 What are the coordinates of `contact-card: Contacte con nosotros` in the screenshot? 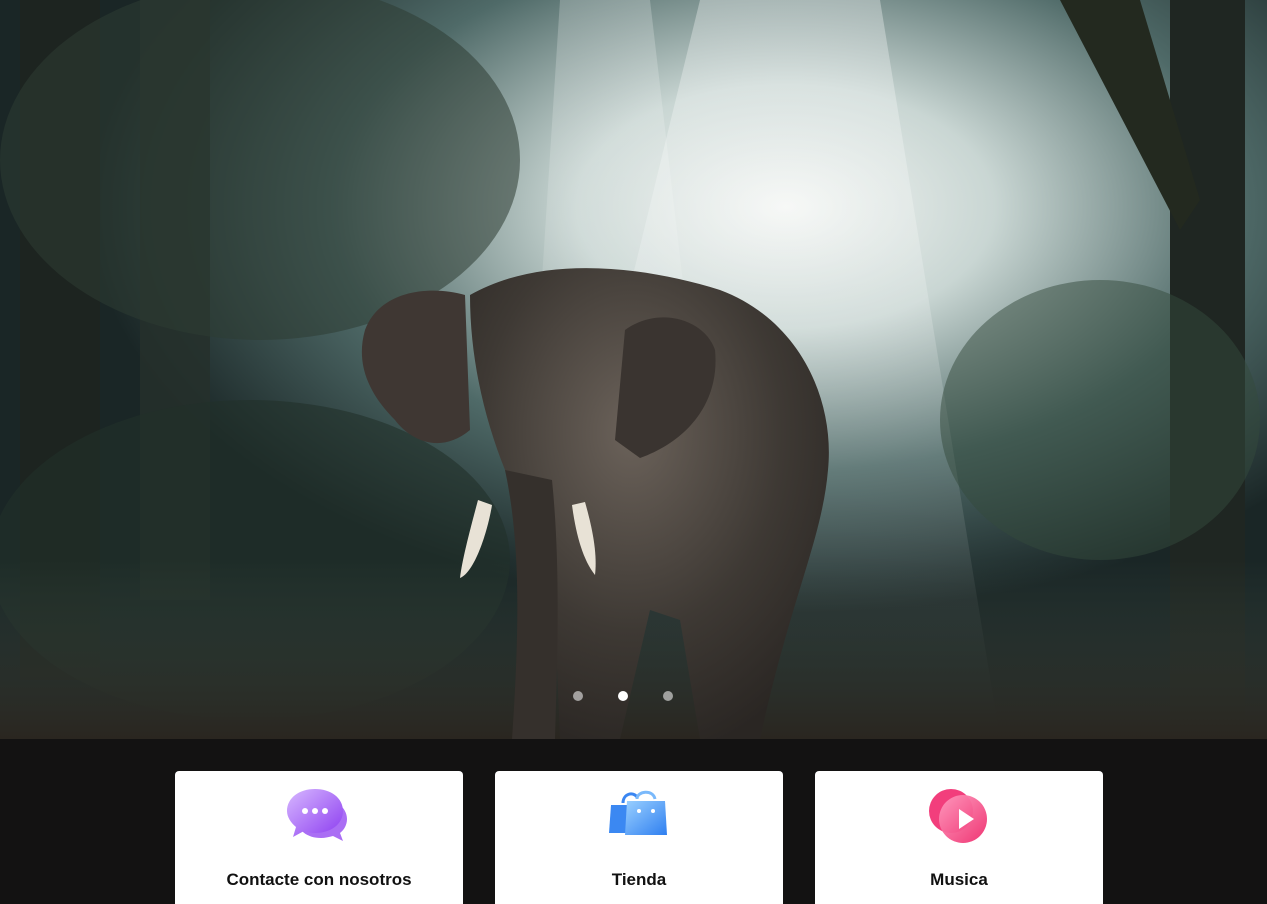 It's located at (319, 837).